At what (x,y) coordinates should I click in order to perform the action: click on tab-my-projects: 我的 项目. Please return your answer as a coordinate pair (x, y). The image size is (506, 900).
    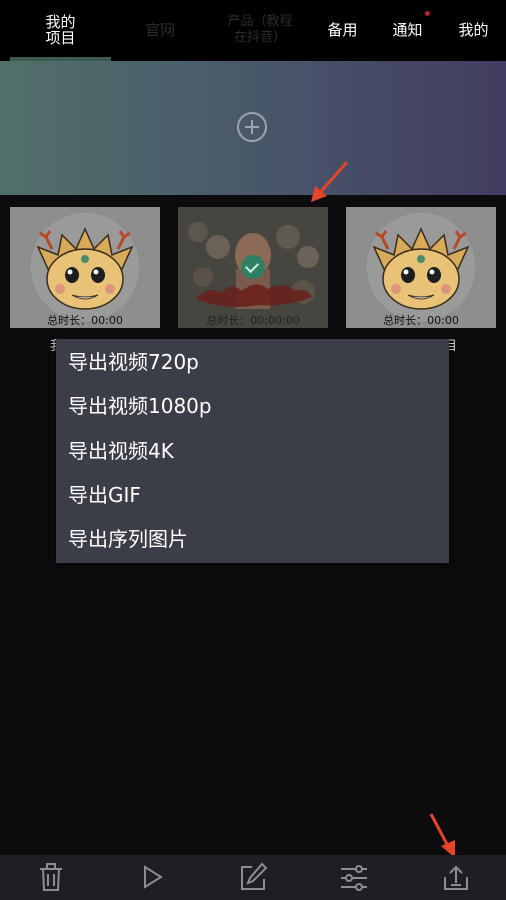
    Looking at the image, I should click on (60, 30).